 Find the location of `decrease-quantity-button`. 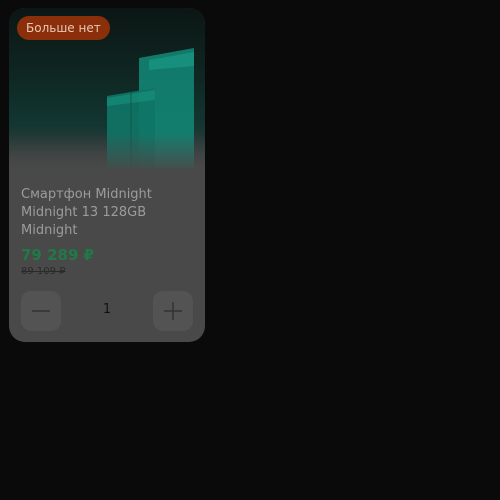

decrease-quantity-button is located at coordinates (41, 311).